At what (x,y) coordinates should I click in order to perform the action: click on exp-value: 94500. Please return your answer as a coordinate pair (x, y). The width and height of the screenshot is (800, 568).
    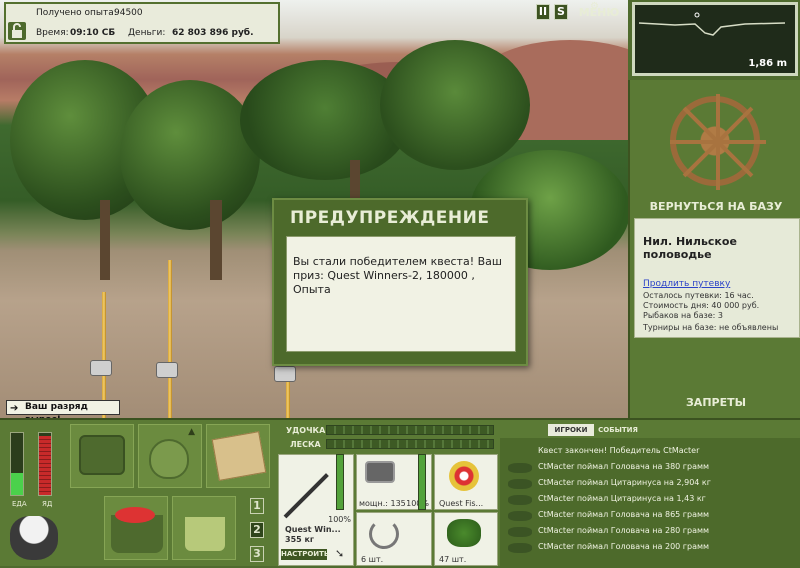
    Looking at the image, I should click on (128, 13).